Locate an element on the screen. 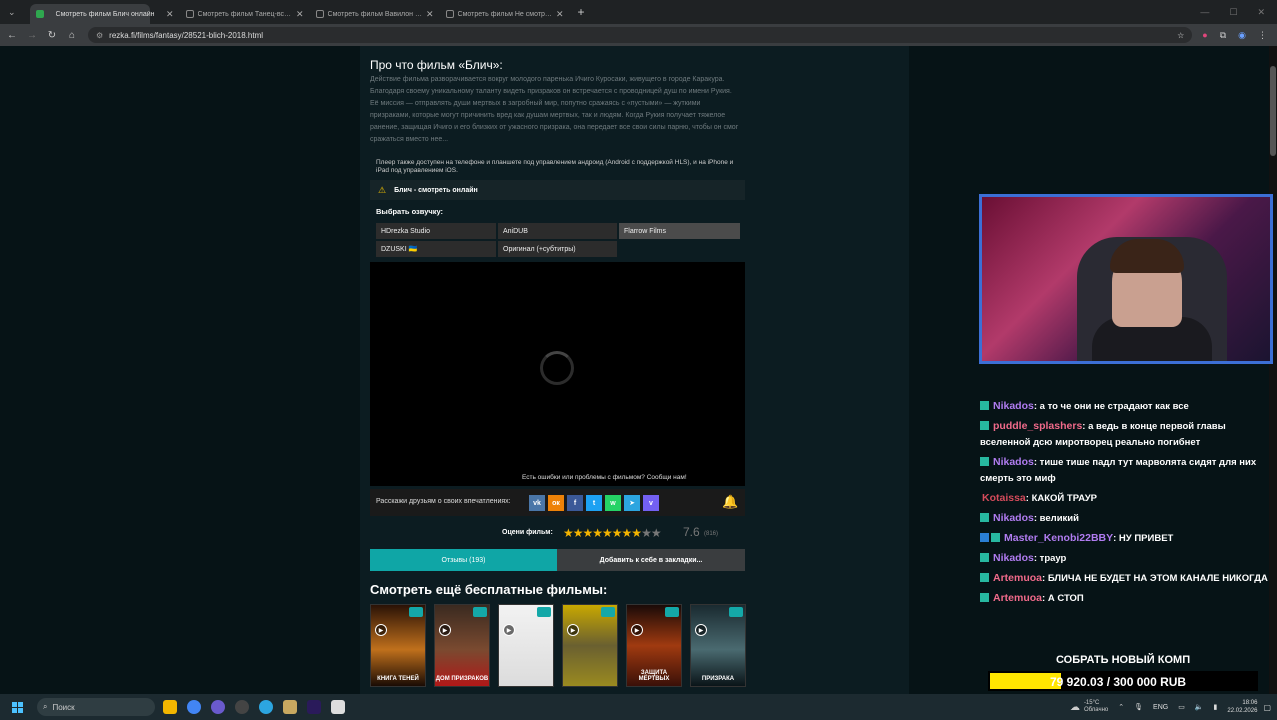  lamp-toggle-icon: 🔔 is located at coordinates (730, 502).